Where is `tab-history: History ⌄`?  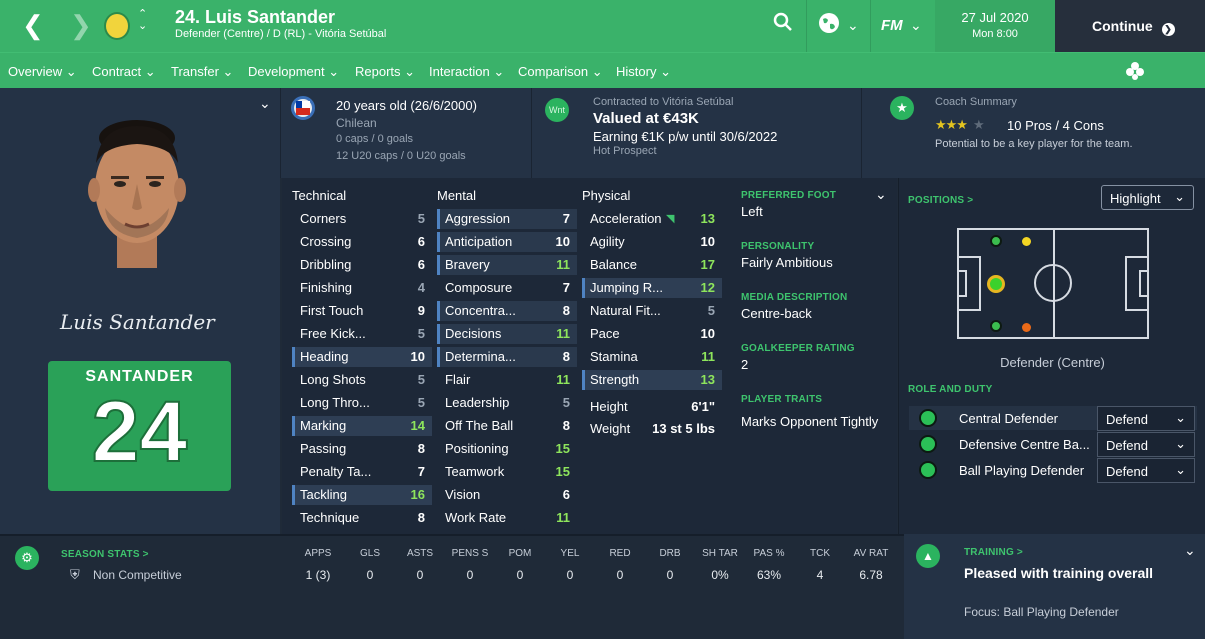 tab-history: History ⌄ is located at coordinates (643, 72).